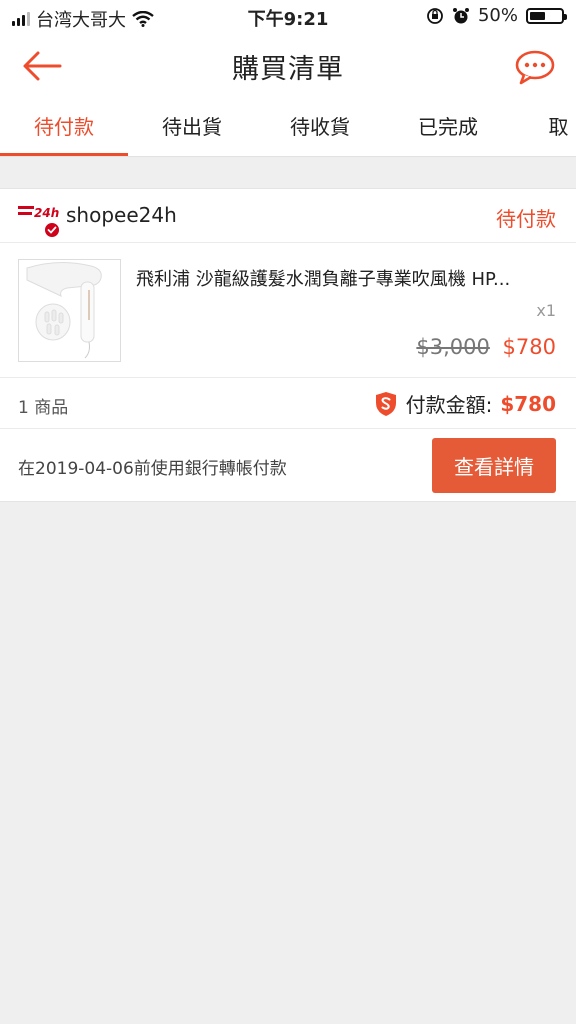 The height and width of the screenshot is (1024, 576). What do you see at coordinates (288, 465) in the screenshot?
I see `payment-row: 在2019-04-06前使用銀行轉帳付款 查看詳情` at bounding box center [288, 465].